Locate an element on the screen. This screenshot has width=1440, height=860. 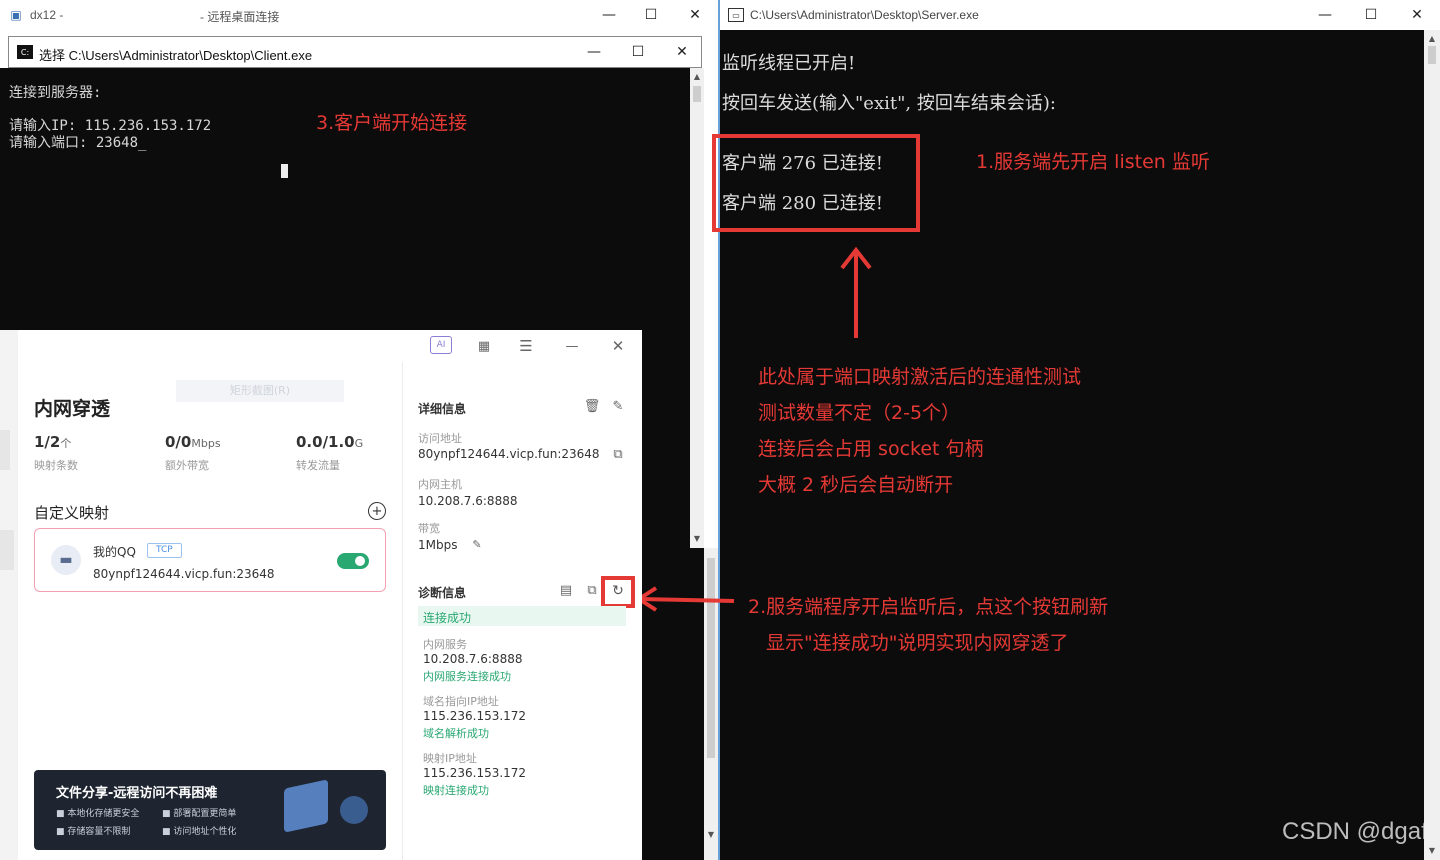
server-scrollbar: ▲ ▼ is located at coordinates (1432, 445).